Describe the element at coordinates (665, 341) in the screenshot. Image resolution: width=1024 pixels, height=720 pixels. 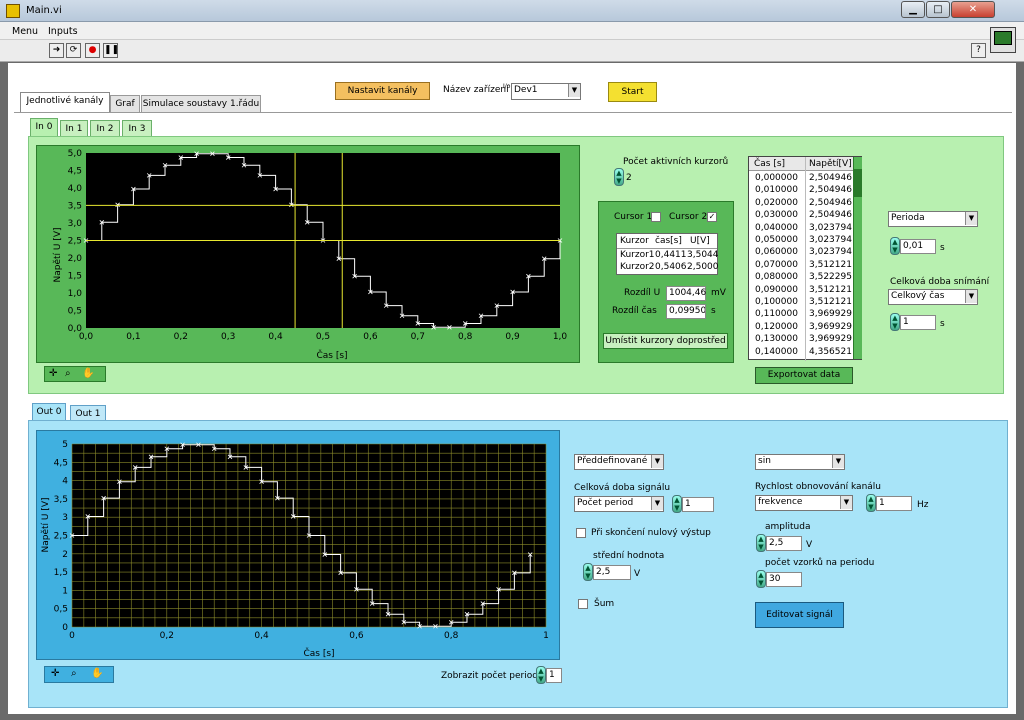
I see `center-cursors-button: Umístit kurzory doprostřed` at that location.